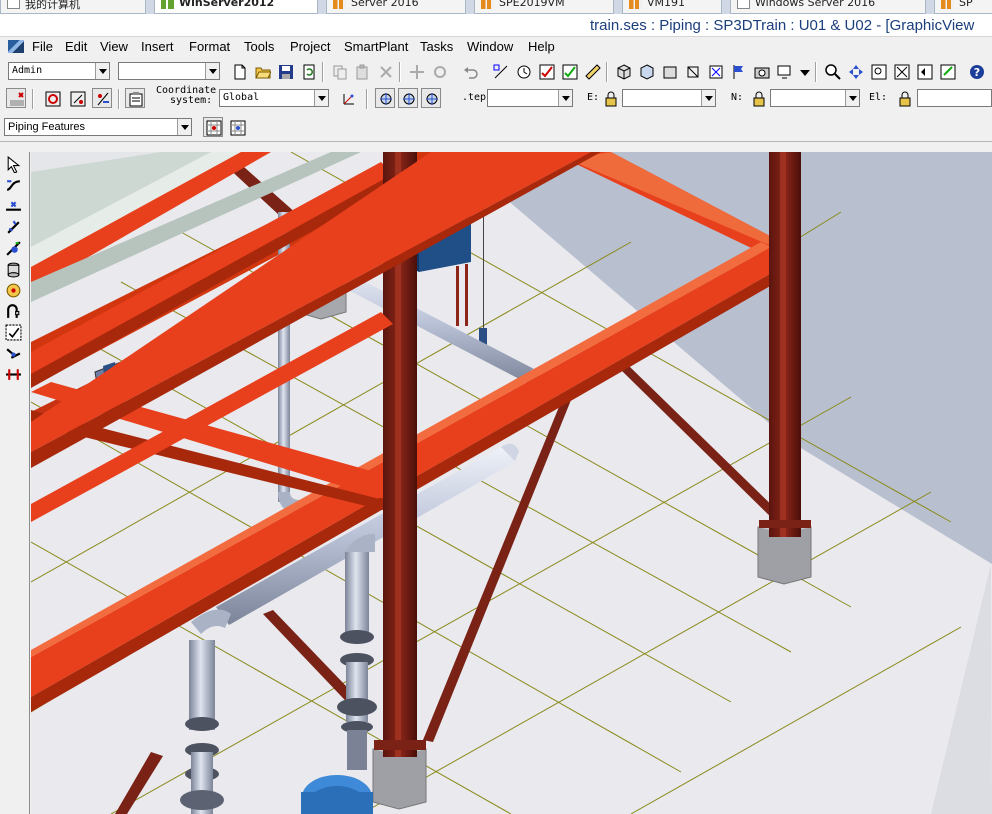  Describe the element at coordinates (169, 71) in the screenshot. I see `second-combo` at that location.